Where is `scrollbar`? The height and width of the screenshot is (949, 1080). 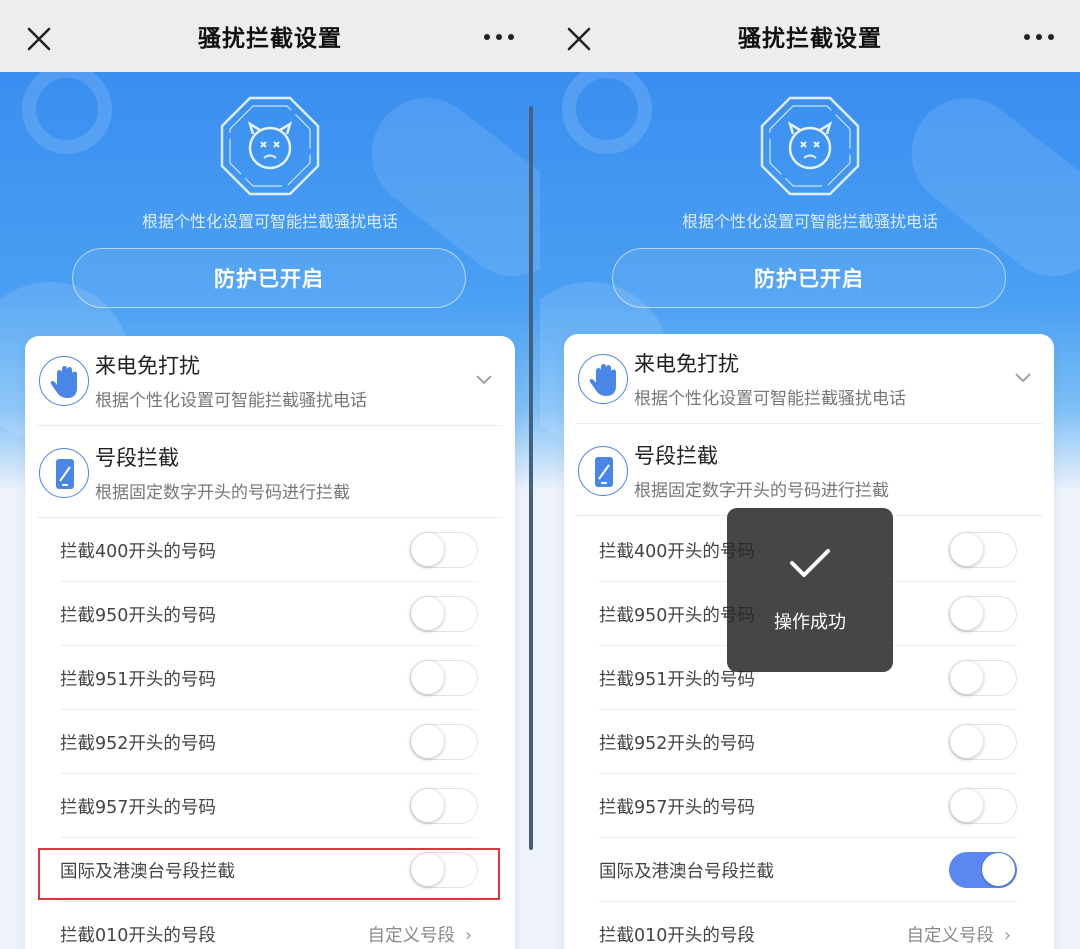
scrollbar is located at coordinates (531, 478).